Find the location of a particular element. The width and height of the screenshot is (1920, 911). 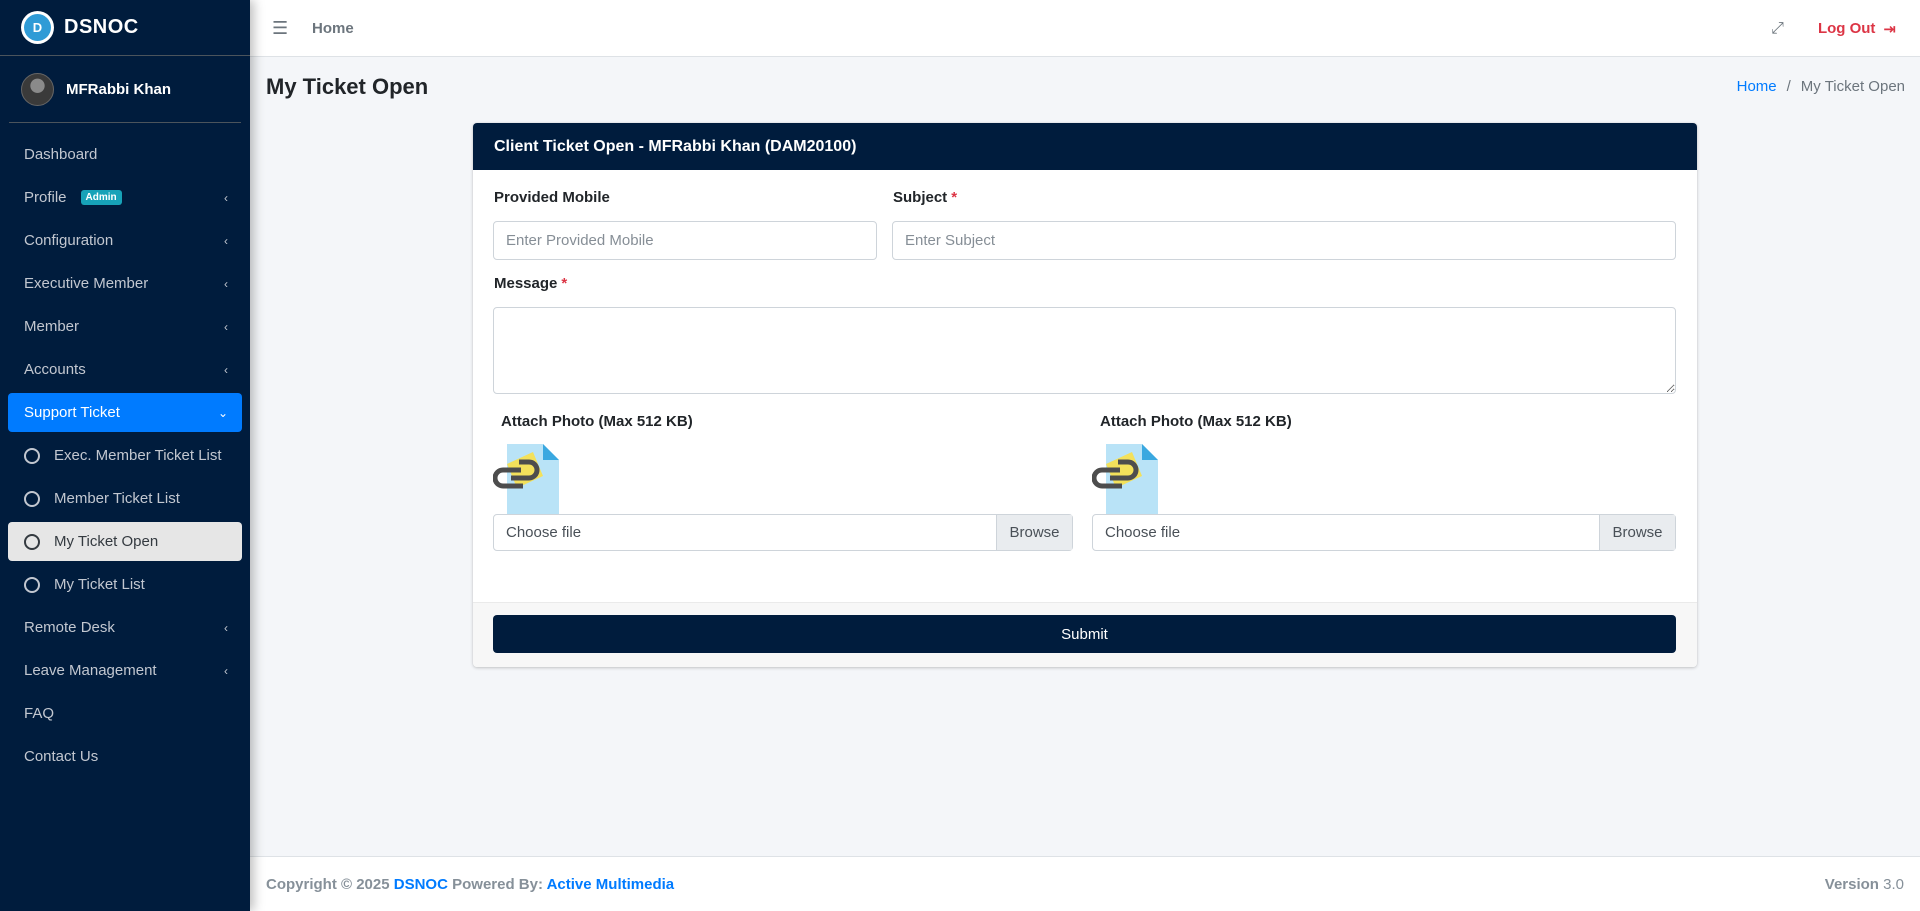

sidebar-item-faq: FAQ is located at coordinates (125, 713).